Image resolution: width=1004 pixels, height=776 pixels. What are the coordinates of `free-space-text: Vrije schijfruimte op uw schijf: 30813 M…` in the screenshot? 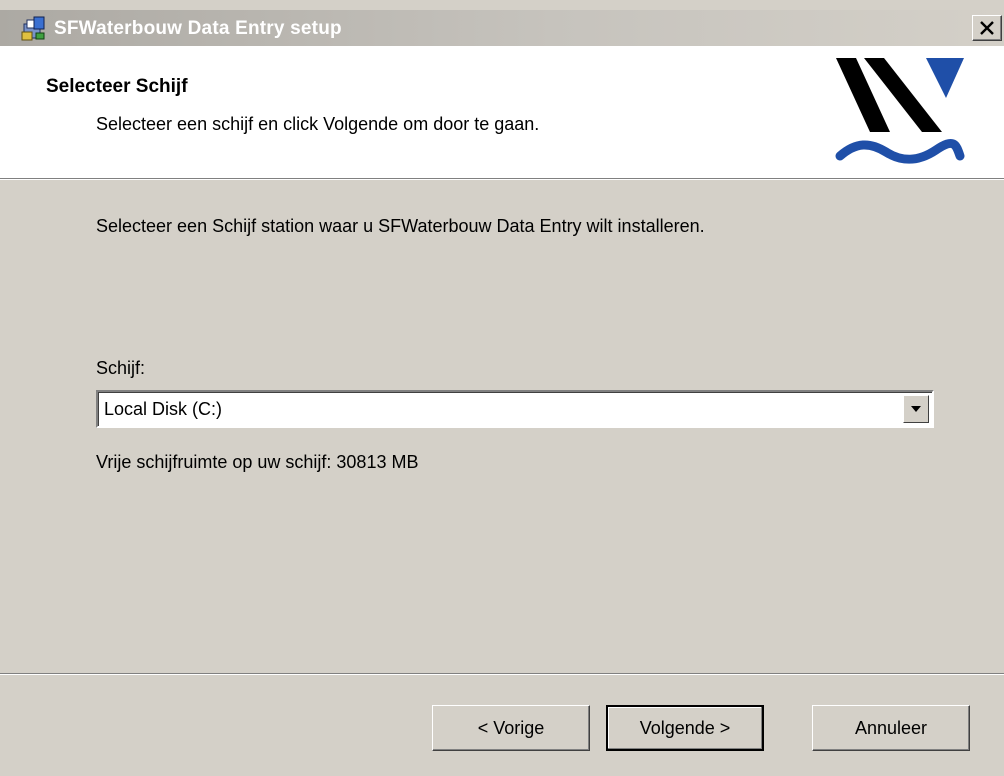 It's located at (257, 462).